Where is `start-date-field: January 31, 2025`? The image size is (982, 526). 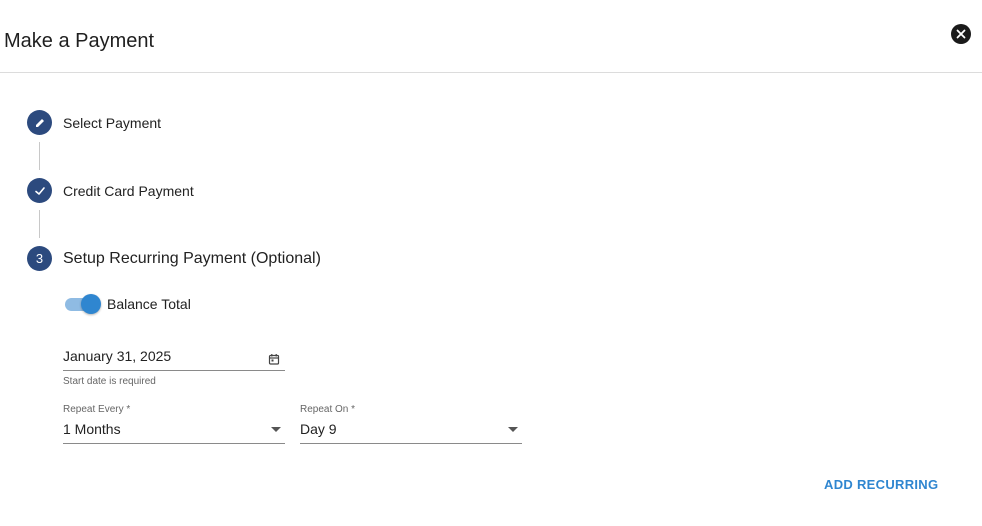 start-date-field: January 31, 2025 is located at coordinates (174, 355).